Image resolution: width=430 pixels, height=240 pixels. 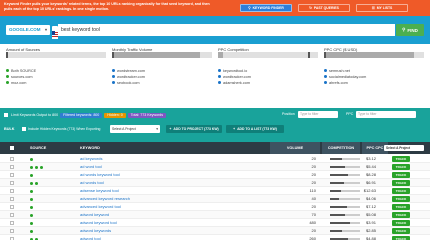 I want to click on checkbox-box, so click(x=12, y=148).